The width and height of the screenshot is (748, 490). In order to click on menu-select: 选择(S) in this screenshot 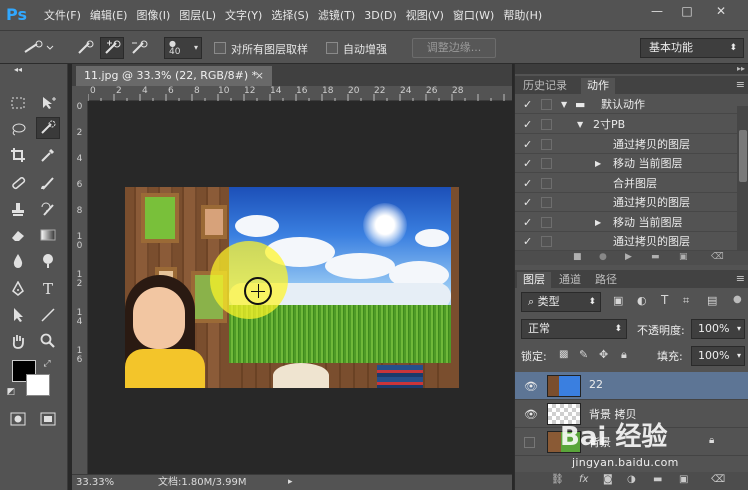, I will do `click(290, 15)`.